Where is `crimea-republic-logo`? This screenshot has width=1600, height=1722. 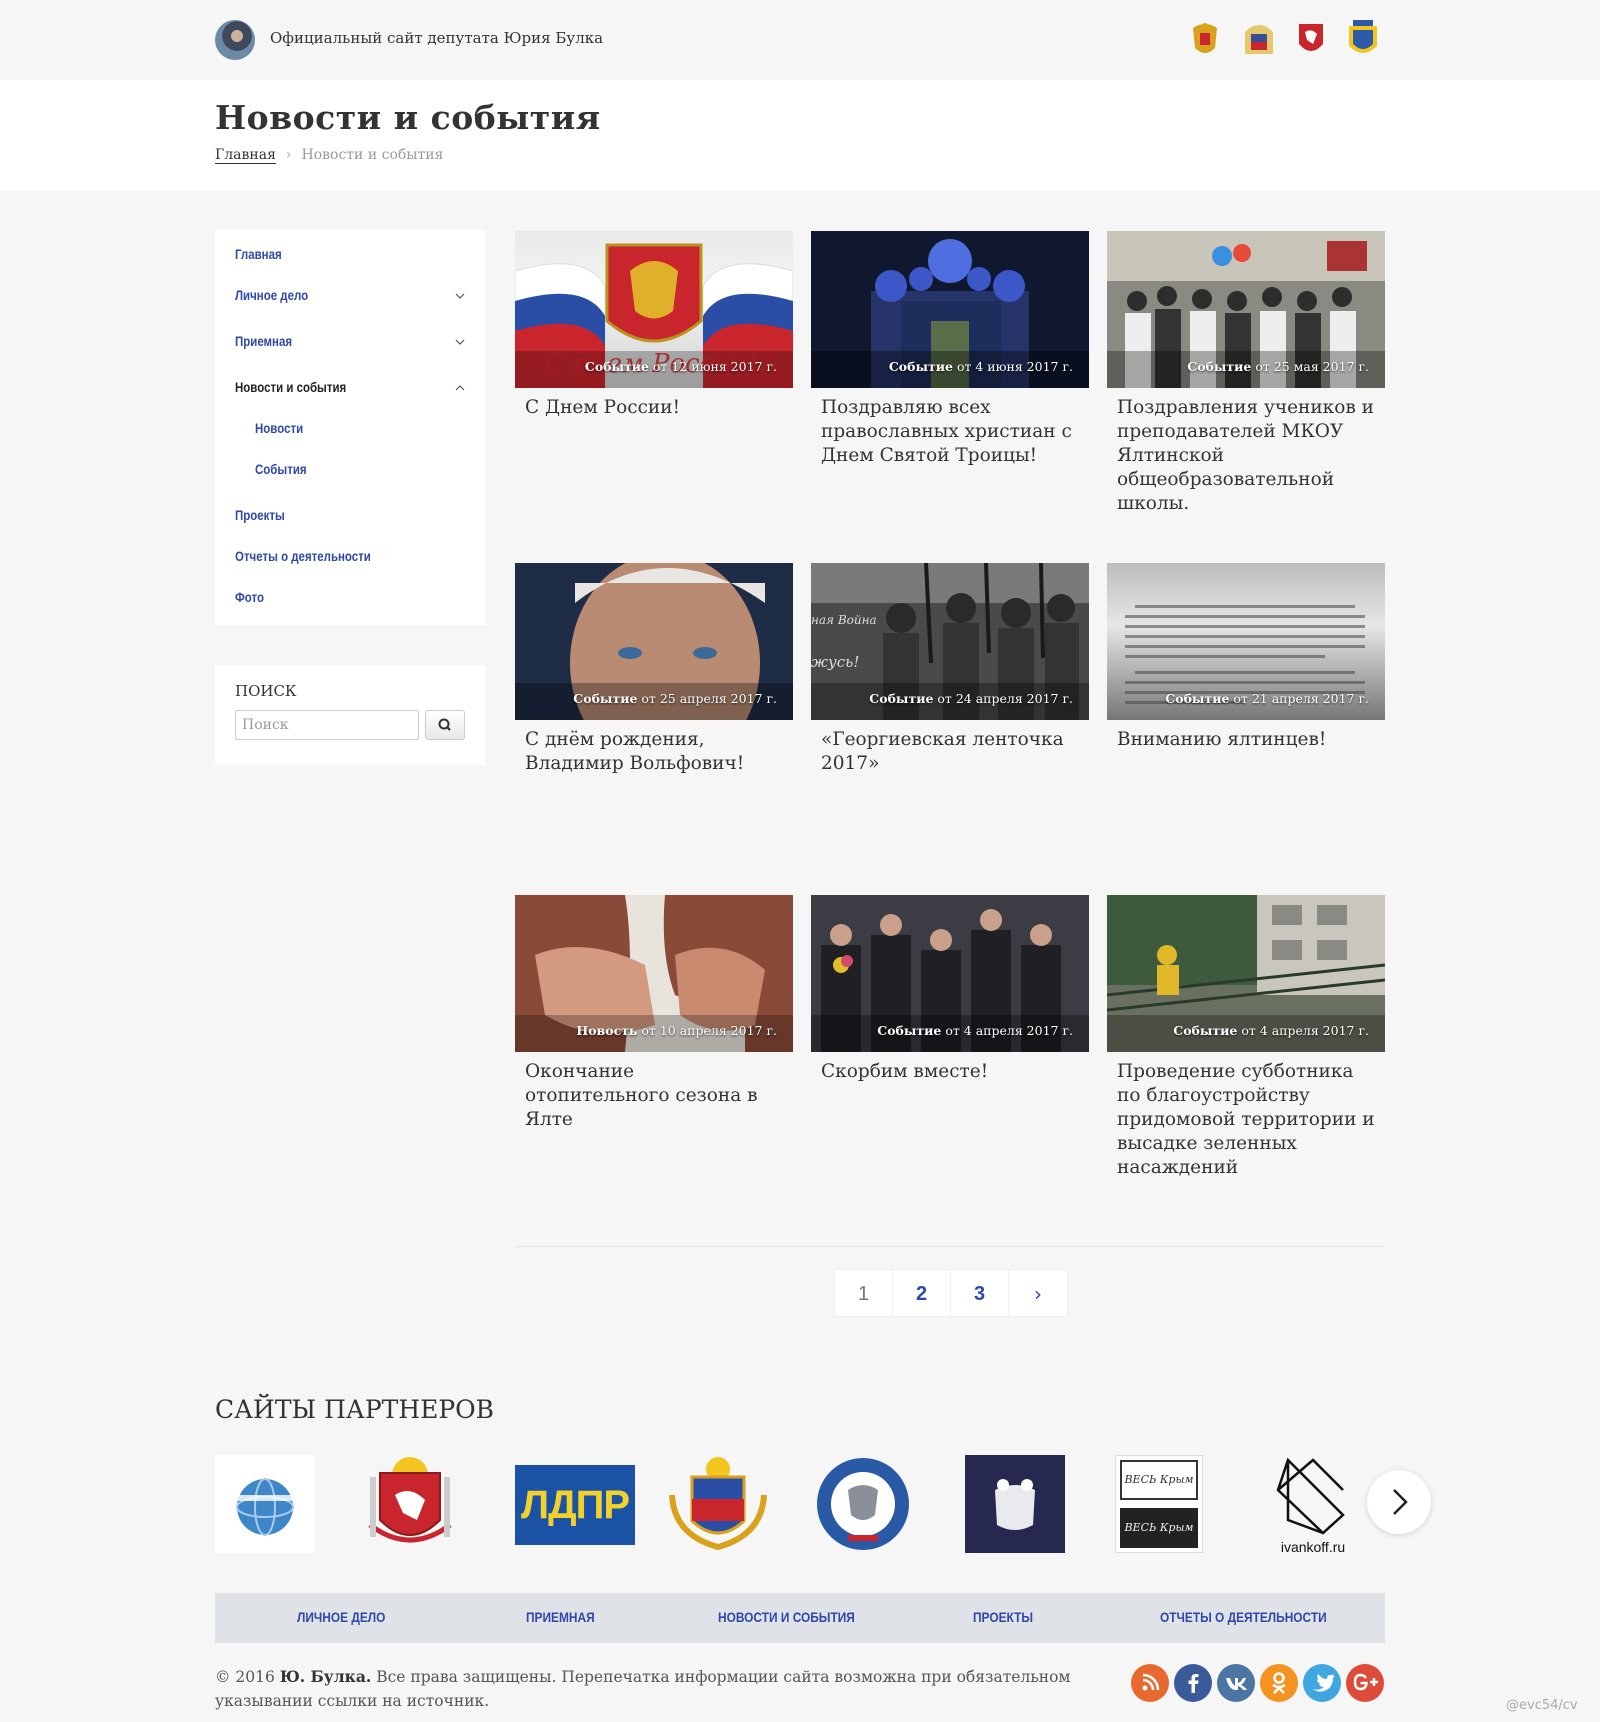
crimea-republic-logo is located at coordinates (410, 1504).